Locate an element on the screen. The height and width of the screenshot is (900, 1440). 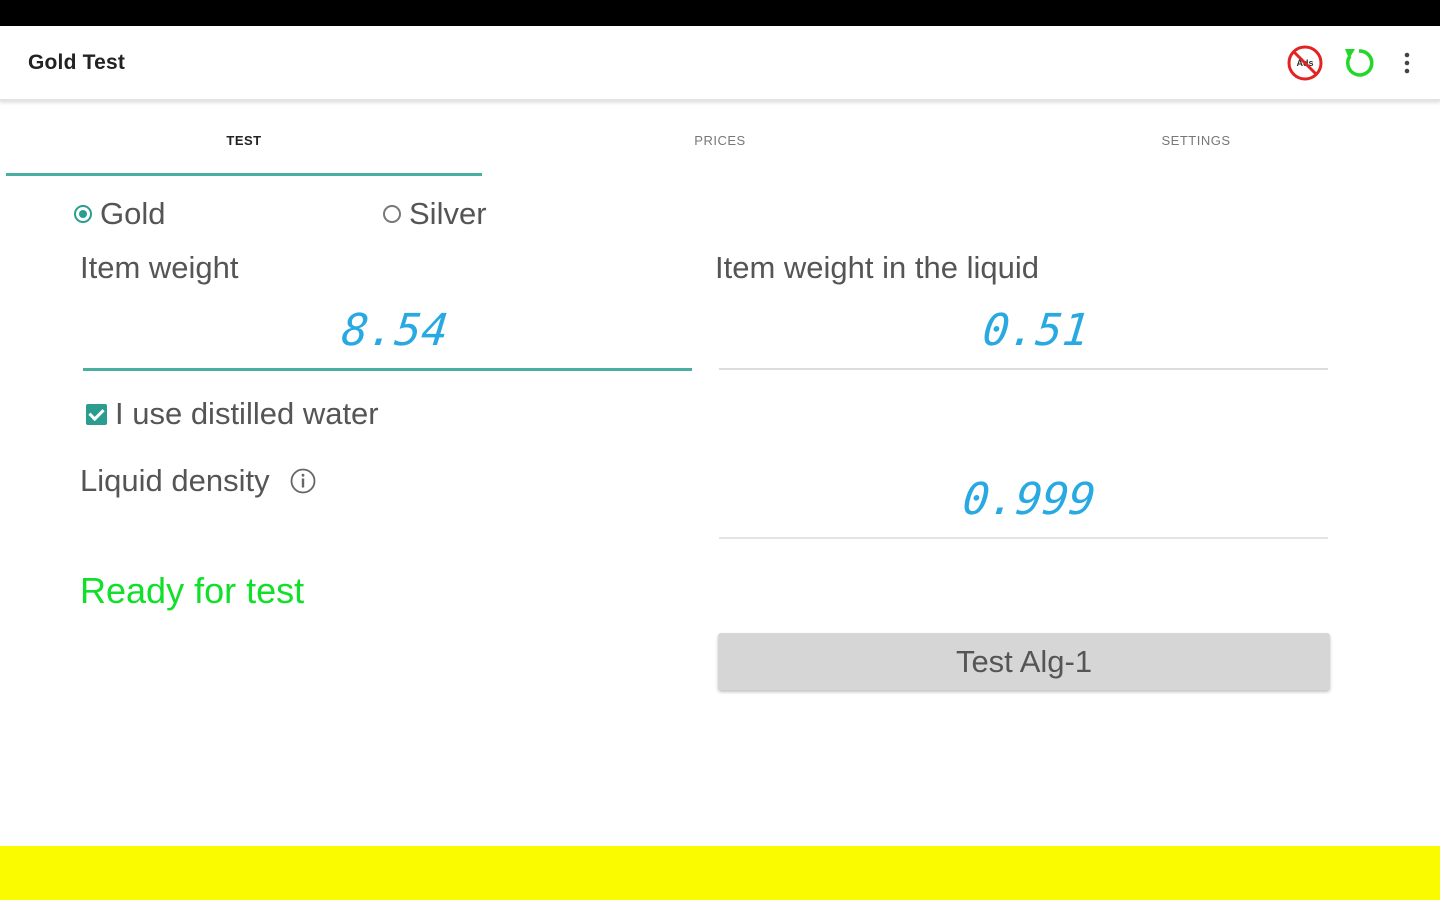
tab-settings: SETTINGS is located at coordinates (1196, 139).